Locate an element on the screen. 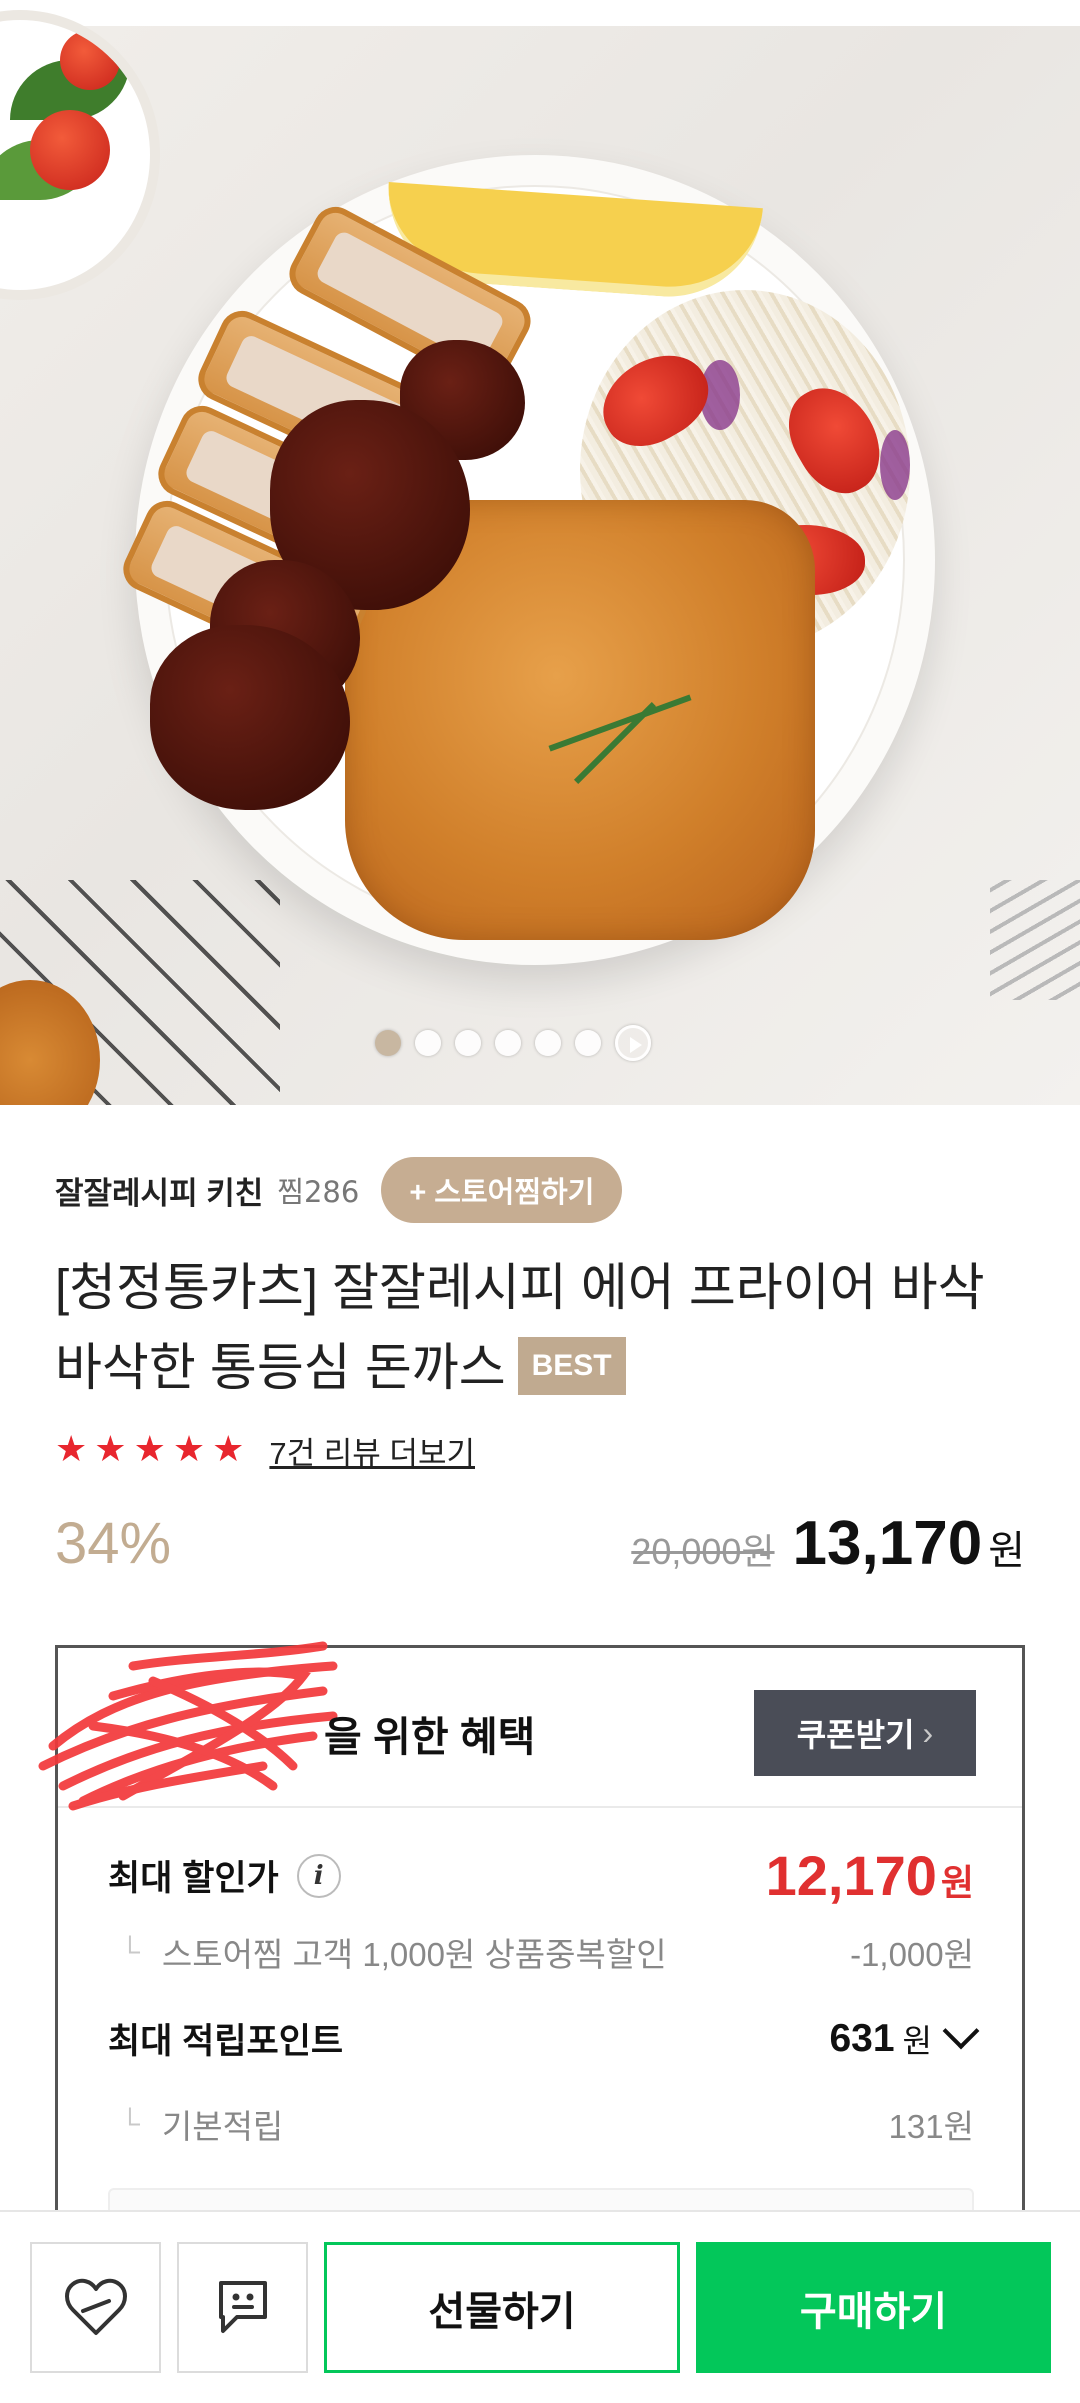  store-favorite-button: + 스토어찜하기 is located at coordinates (502, 1190).